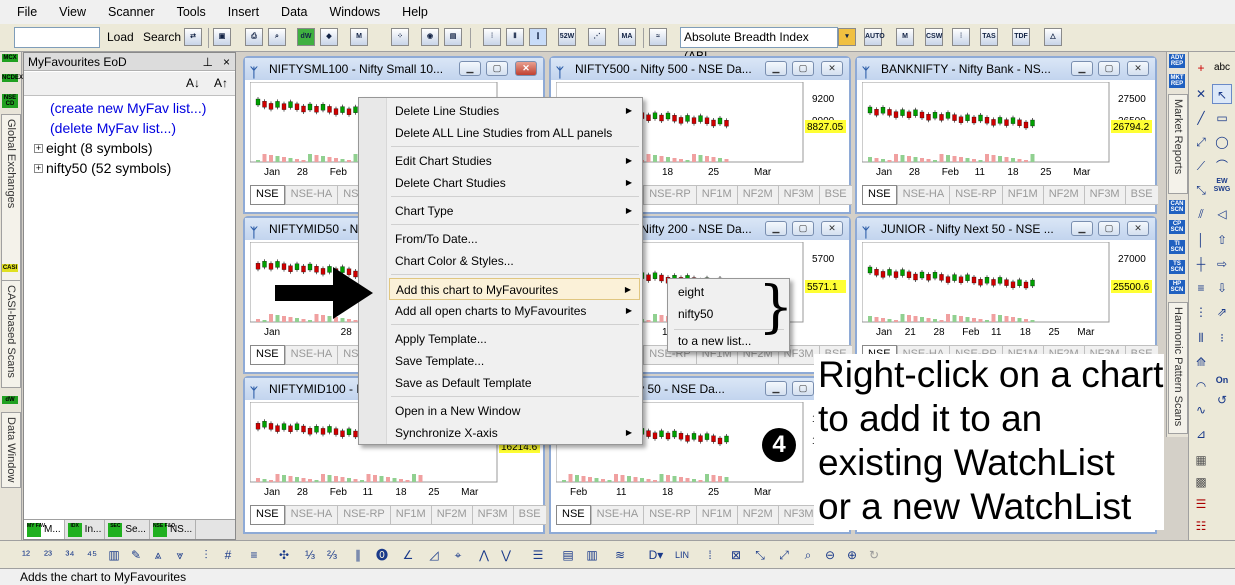 Image resolution: width=1235 pixels, height=585 pixels. I want to click on record-icon: ⓿, so click(382, 555).